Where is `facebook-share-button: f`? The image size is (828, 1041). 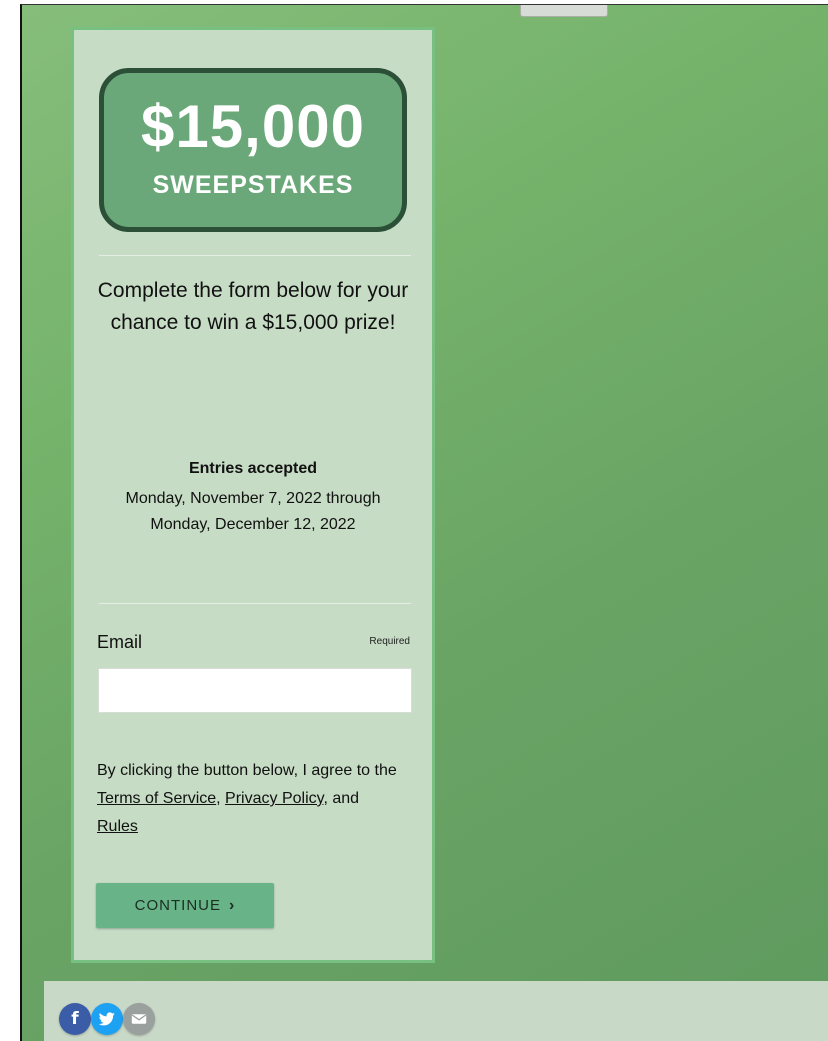 facebook-share-button: f is located at coordinates (75, 1019).